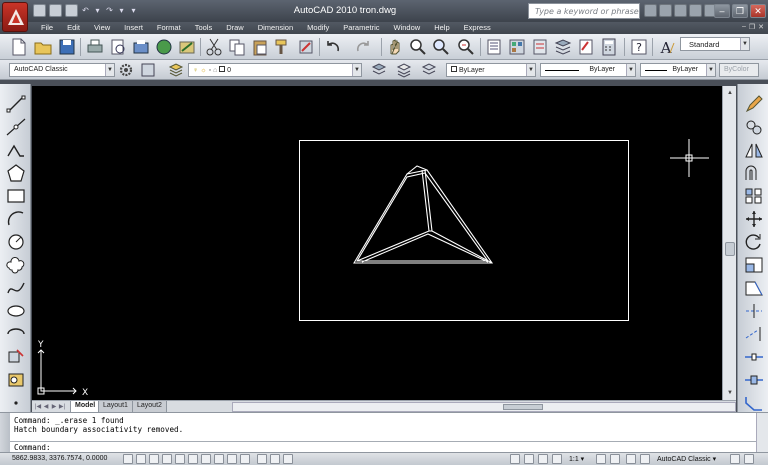 The width and height of the screenshot is (768, 465). Describe the element at coordinates (147, 69) in the screenshot. I see `save-workspace-icon` at that location.